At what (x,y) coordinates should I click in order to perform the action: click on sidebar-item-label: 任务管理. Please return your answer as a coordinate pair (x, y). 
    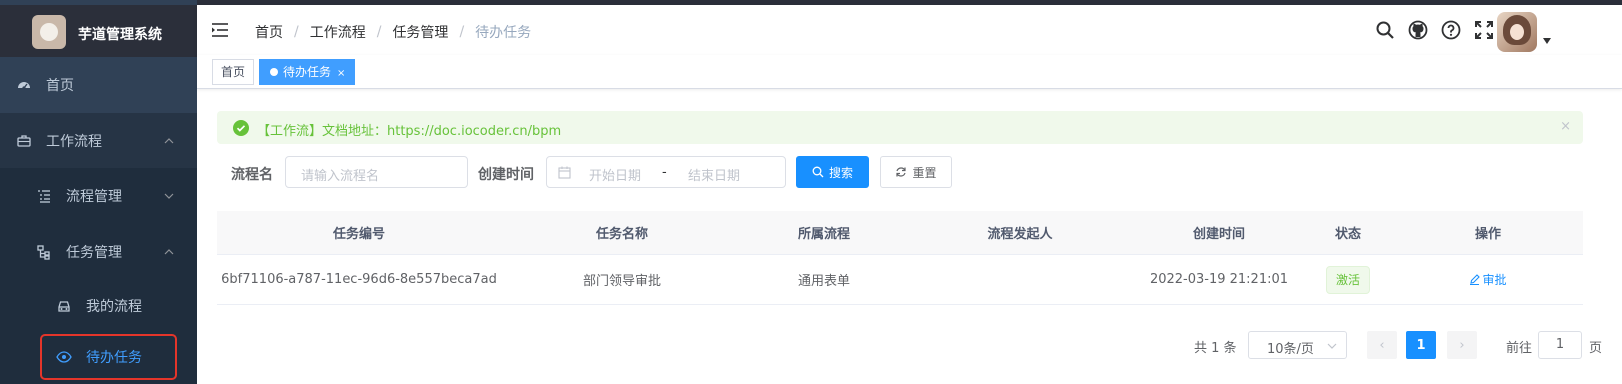
    Looking at the image, I should click on (94, 253).